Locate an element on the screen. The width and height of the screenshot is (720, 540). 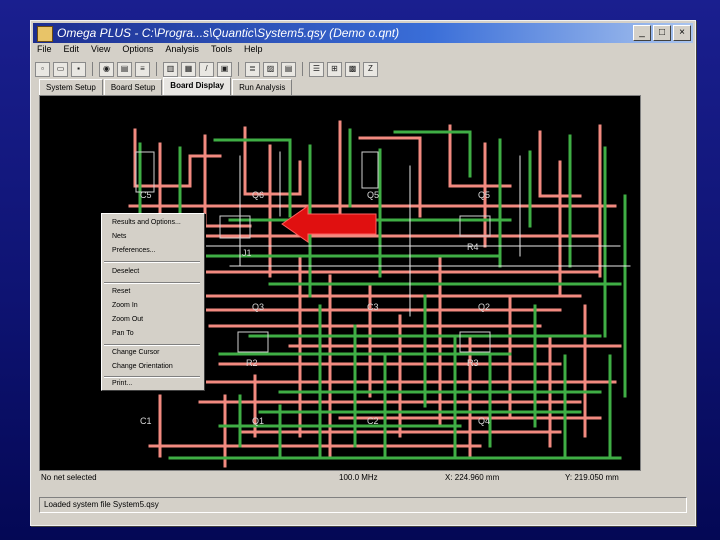
analysis-icon: ≣ is located at coordinates (252, 69).